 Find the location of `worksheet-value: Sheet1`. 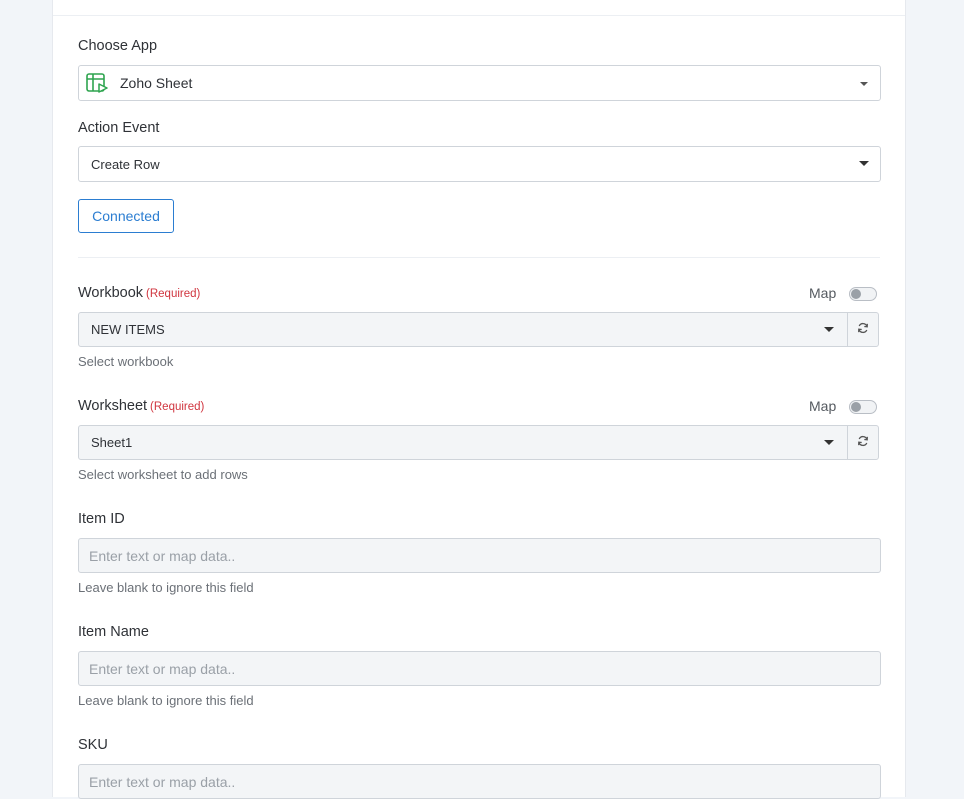

worksheet-value: Sheet1 is located at coordinates (112, 442).